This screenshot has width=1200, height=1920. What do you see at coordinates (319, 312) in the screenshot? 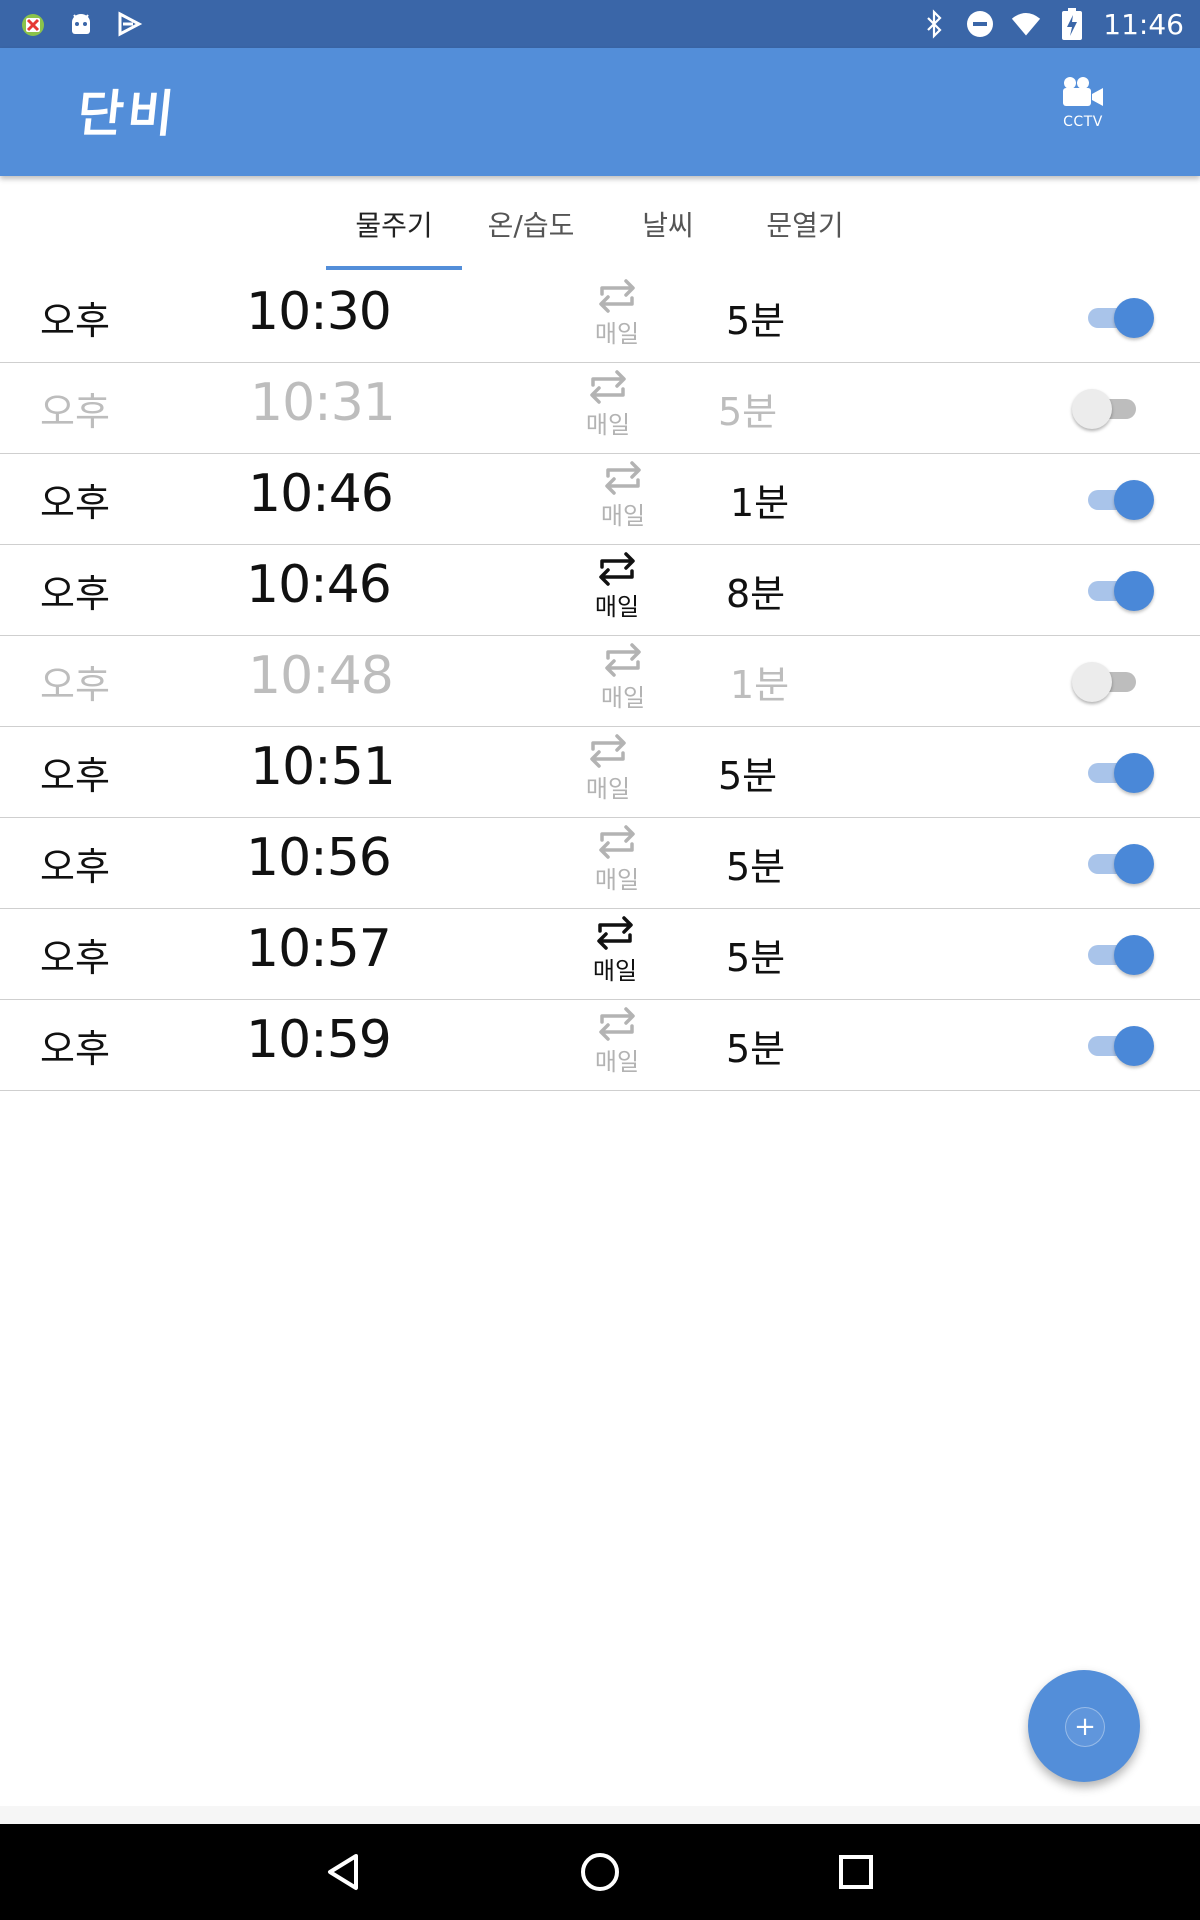
I see `time-label: 10:30` at bounding box center [319, 312].